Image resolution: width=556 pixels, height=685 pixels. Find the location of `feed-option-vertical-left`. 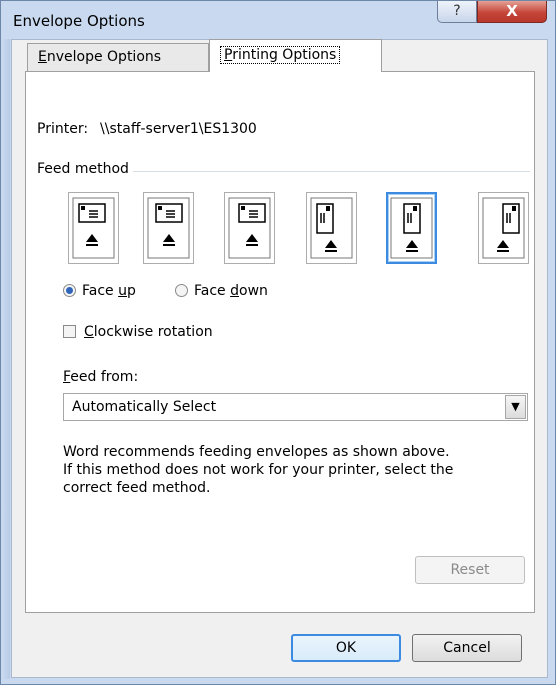

feed-option-vertical-left is located at coordinates (331, 228).